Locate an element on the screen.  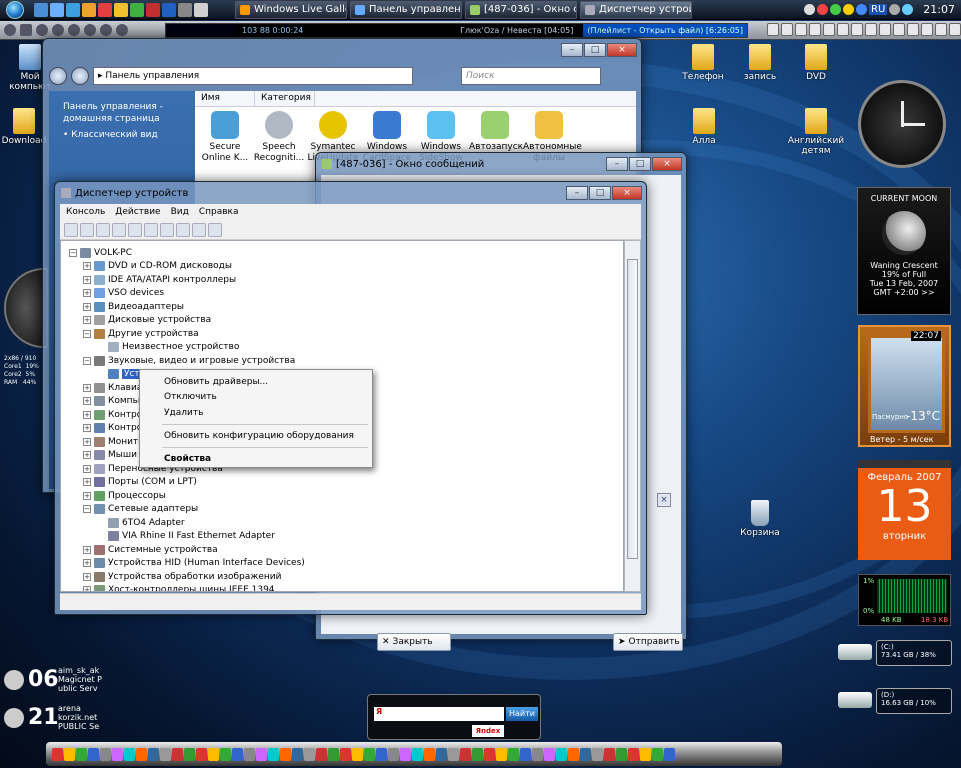
next-icon is located at coordinates (58, 30).